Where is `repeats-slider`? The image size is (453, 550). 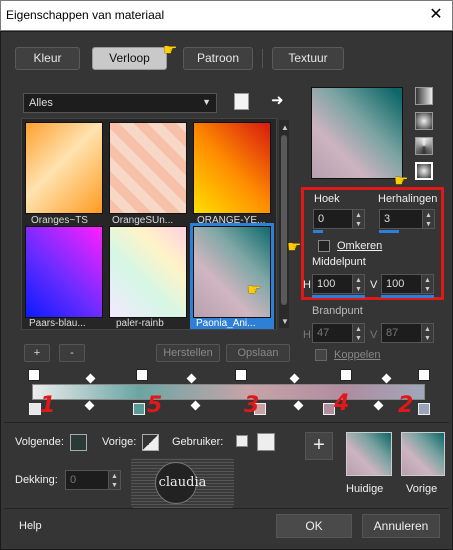 repeats-slider is located at coordinates (389, 231).